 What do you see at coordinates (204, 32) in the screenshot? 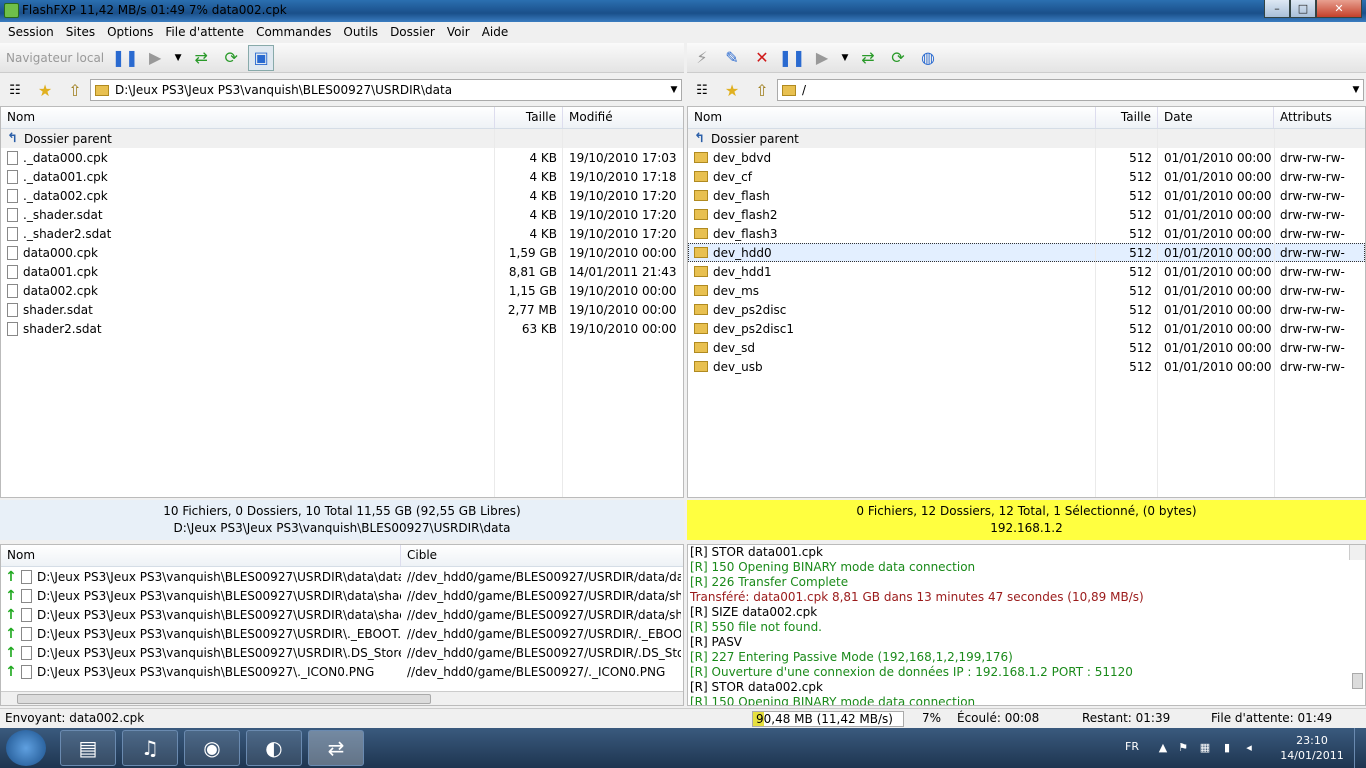
I see `menu-queue: File d'attente` at bounding box center [204, 32].